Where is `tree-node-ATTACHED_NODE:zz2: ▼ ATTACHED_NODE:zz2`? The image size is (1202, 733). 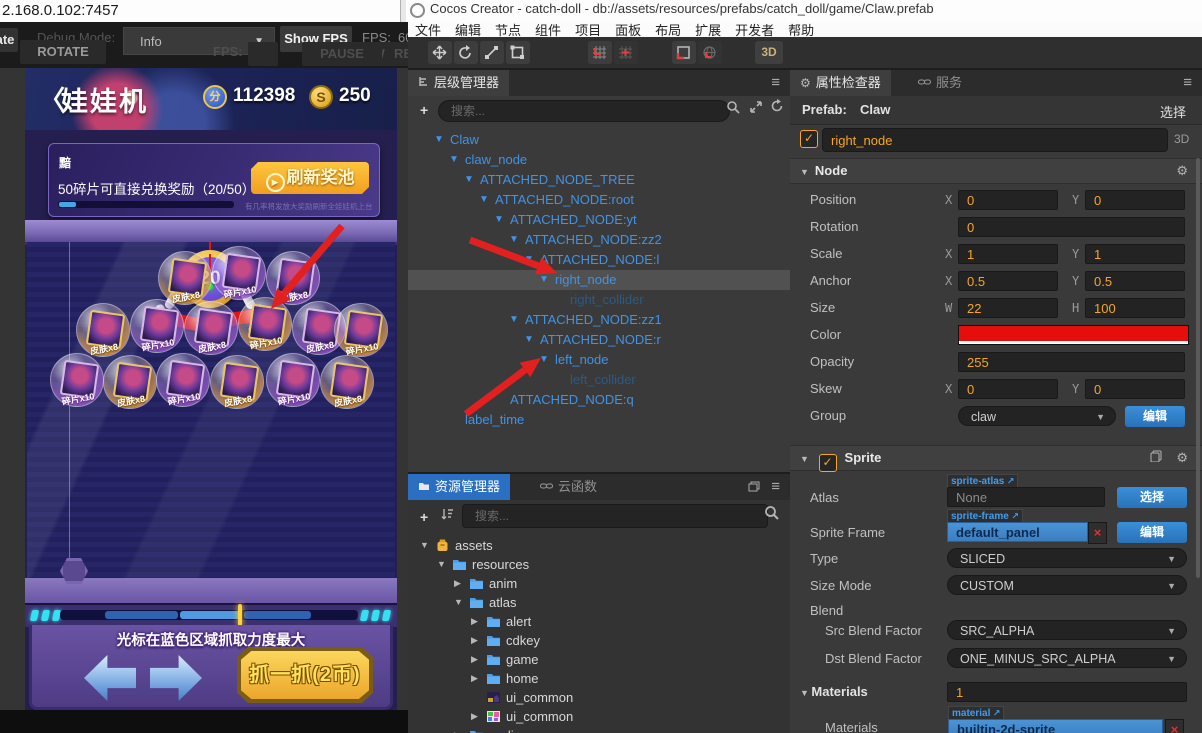
tree-node-ATTACHED_NODE:zz2: ▼ ATTACHED_NODE:zz2 is located at coordinates (599, 240).